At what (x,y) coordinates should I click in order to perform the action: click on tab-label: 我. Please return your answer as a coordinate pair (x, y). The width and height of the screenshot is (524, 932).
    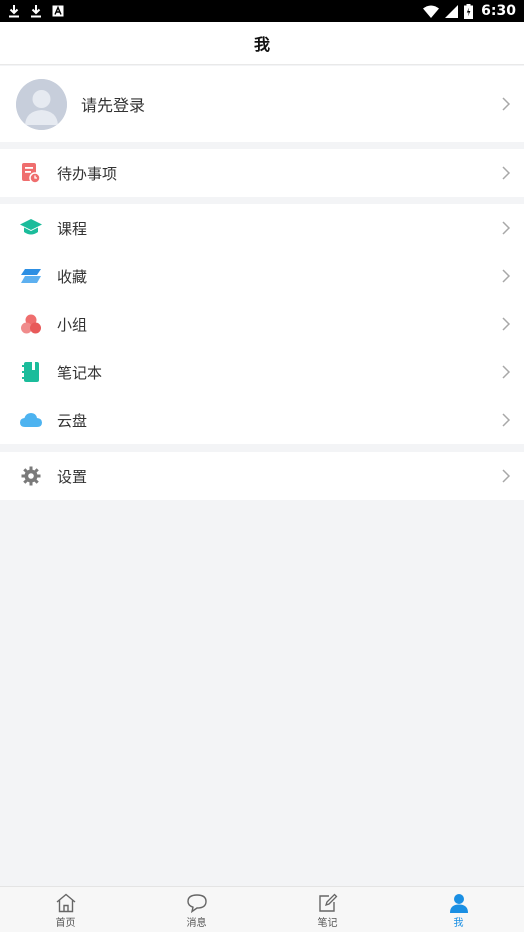
    Looking at the image, I should click on (458, 923).